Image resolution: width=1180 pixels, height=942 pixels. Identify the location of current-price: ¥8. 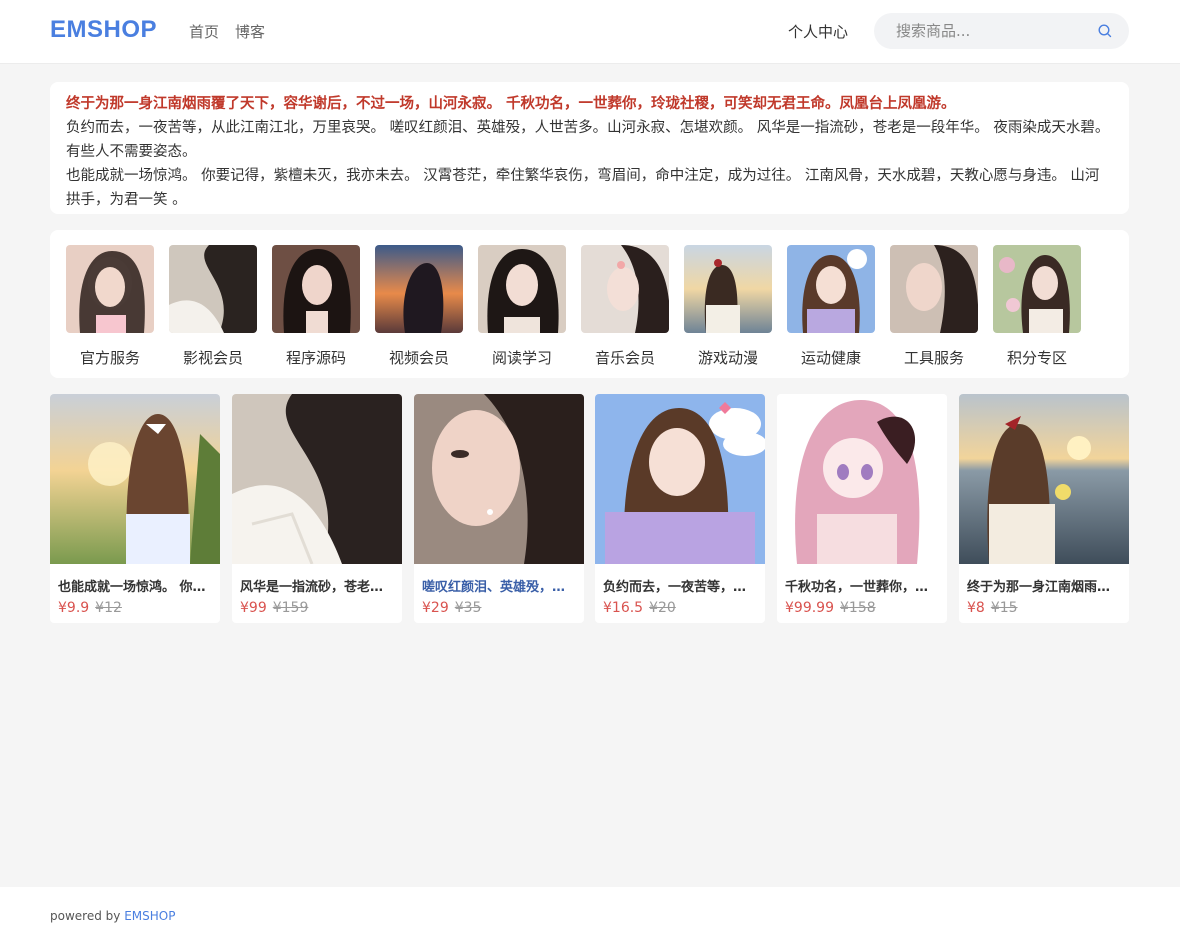
(976, 608).